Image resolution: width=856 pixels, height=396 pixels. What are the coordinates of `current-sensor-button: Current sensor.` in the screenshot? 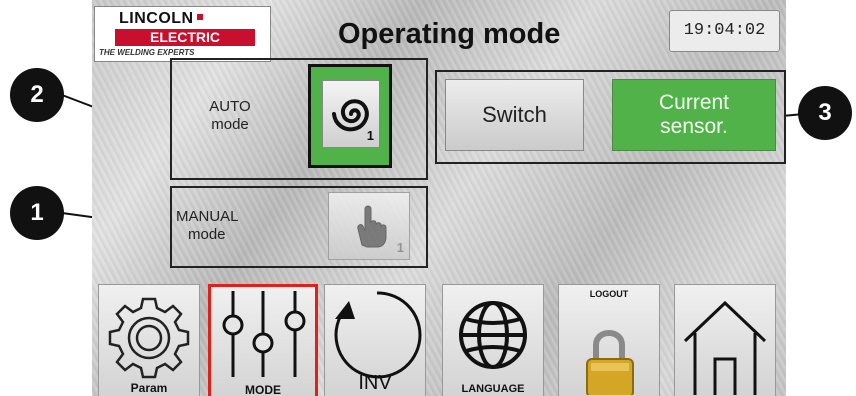 It's located at (694, 115).